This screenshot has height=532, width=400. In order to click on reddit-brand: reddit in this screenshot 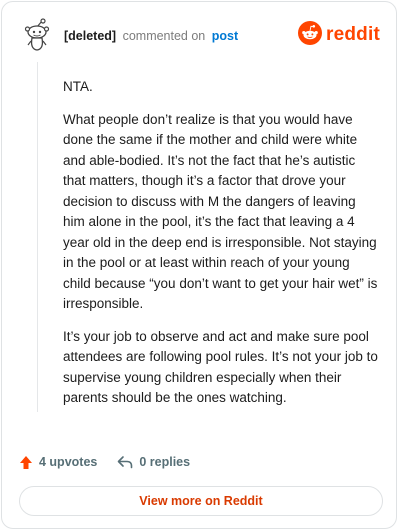, I will do `click(339, 35)`.